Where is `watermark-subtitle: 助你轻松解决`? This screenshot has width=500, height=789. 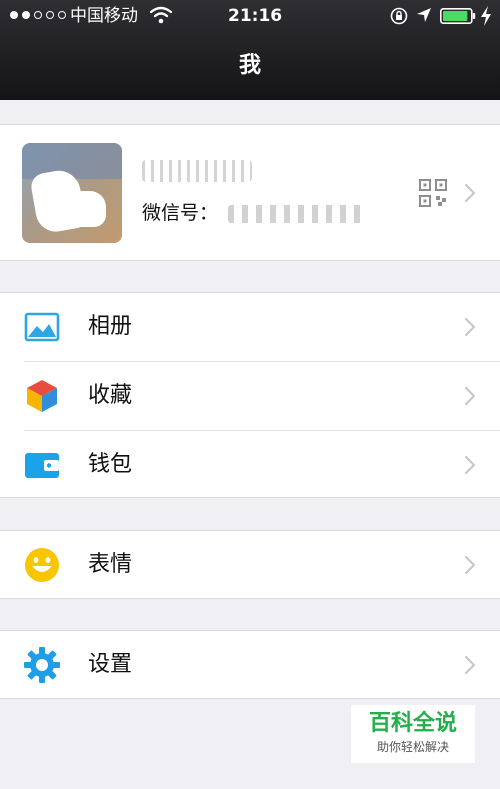
watermark-subtitle: 助你轻松解决 is located at coordinates (412, 747).